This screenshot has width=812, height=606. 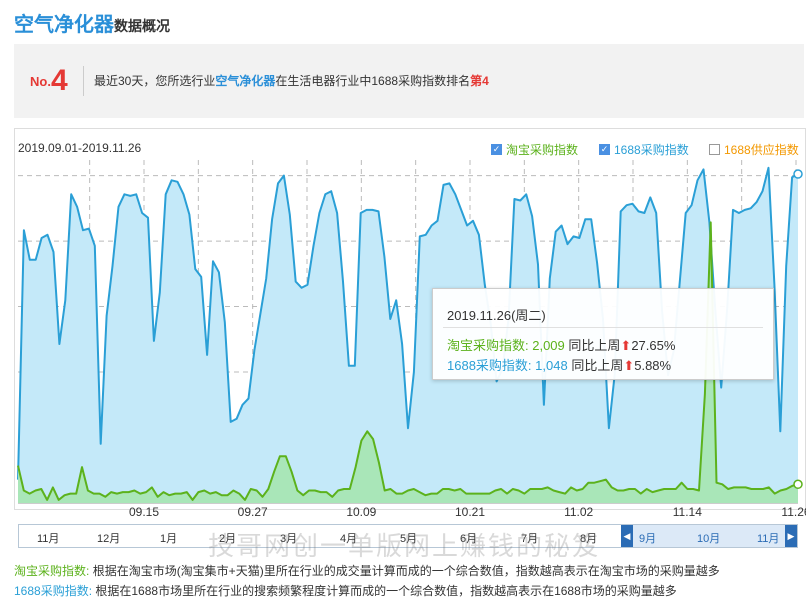 I want to click on x-tick-label: 10.21, so click(x=470, y=512).